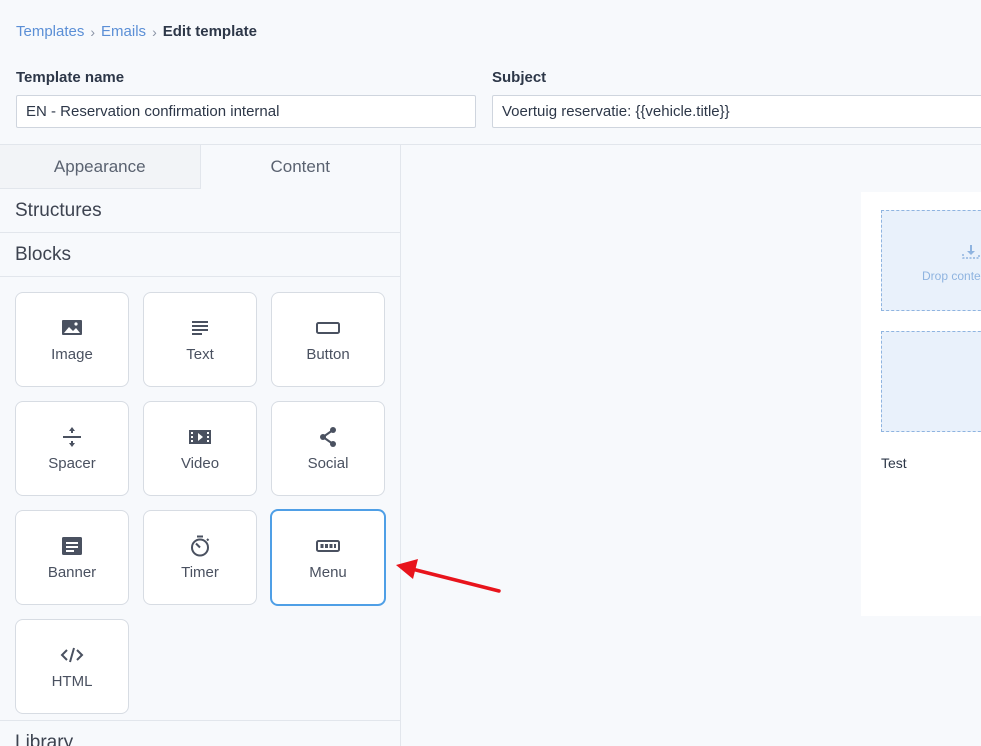 The width and height of the screenshot is (981, 746). I want to click on library-section-header: Library, so click(200, 733).